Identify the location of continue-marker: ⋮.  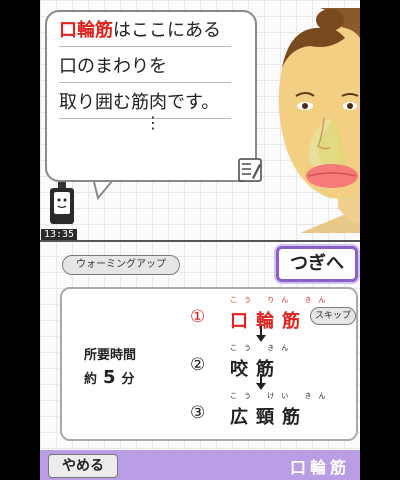
(153, 122).